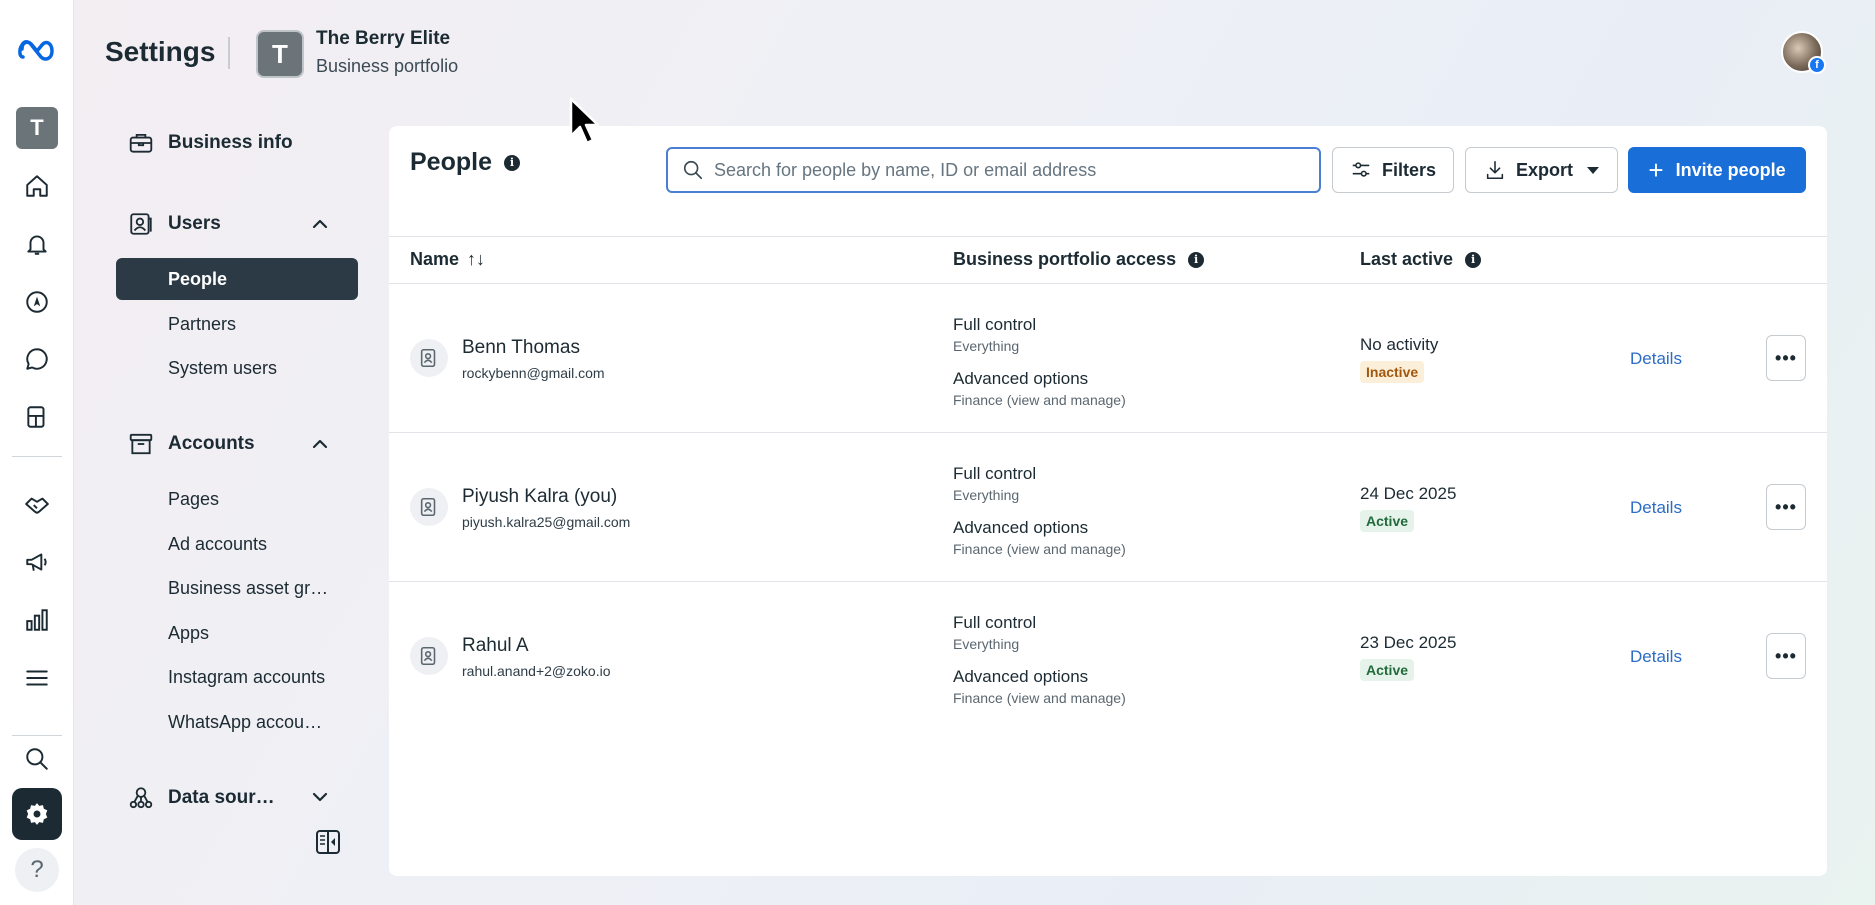 This screenshot has width=1875, height=905. What do you see at coordinates (37, 49) in the screenshot?
I see `meta-logo-icon` at bounding box center [37, 49].